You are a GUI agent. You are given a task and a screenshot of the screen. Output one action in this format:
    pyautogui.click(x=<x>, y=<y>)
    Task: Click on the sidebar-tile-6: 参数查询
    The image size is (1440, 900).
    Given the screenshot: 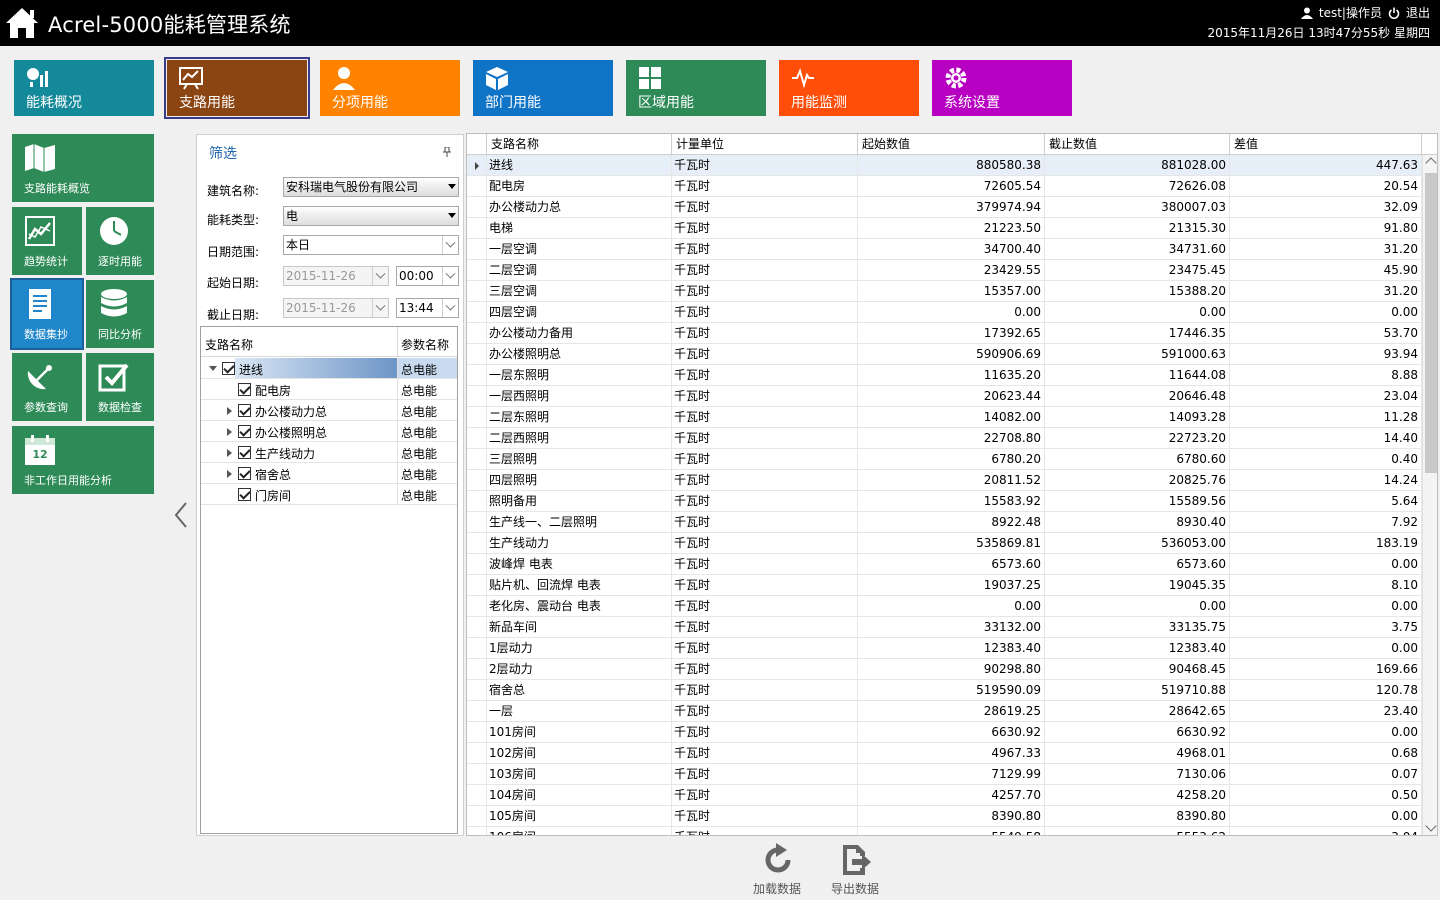 What is the action you would take?
    pyautogui.click(x=47, y=387)
    